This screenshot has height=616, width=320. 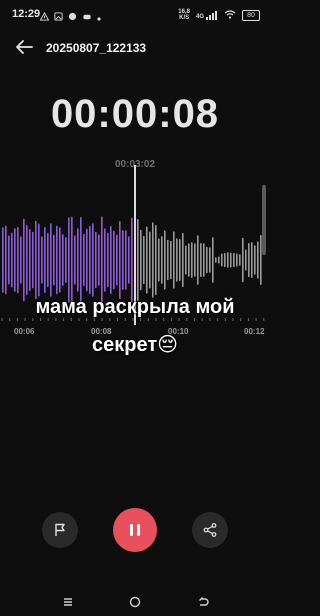 I want to click on home-button, so click(x=135, y=602).